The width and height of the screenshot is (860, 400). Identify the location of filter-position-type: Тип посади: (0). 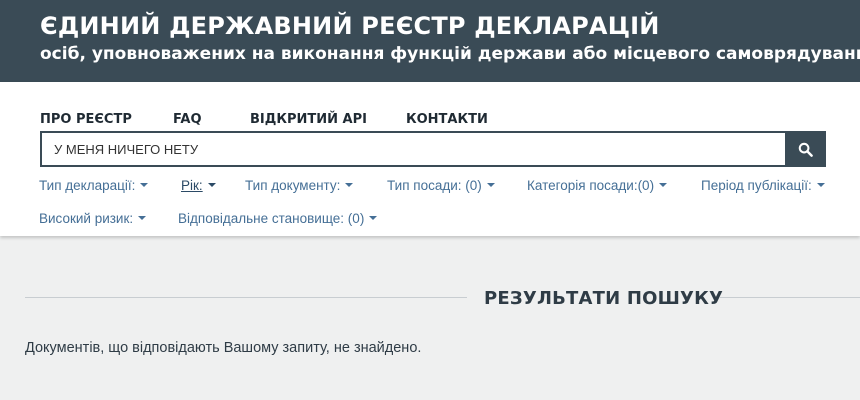
(441, 185).